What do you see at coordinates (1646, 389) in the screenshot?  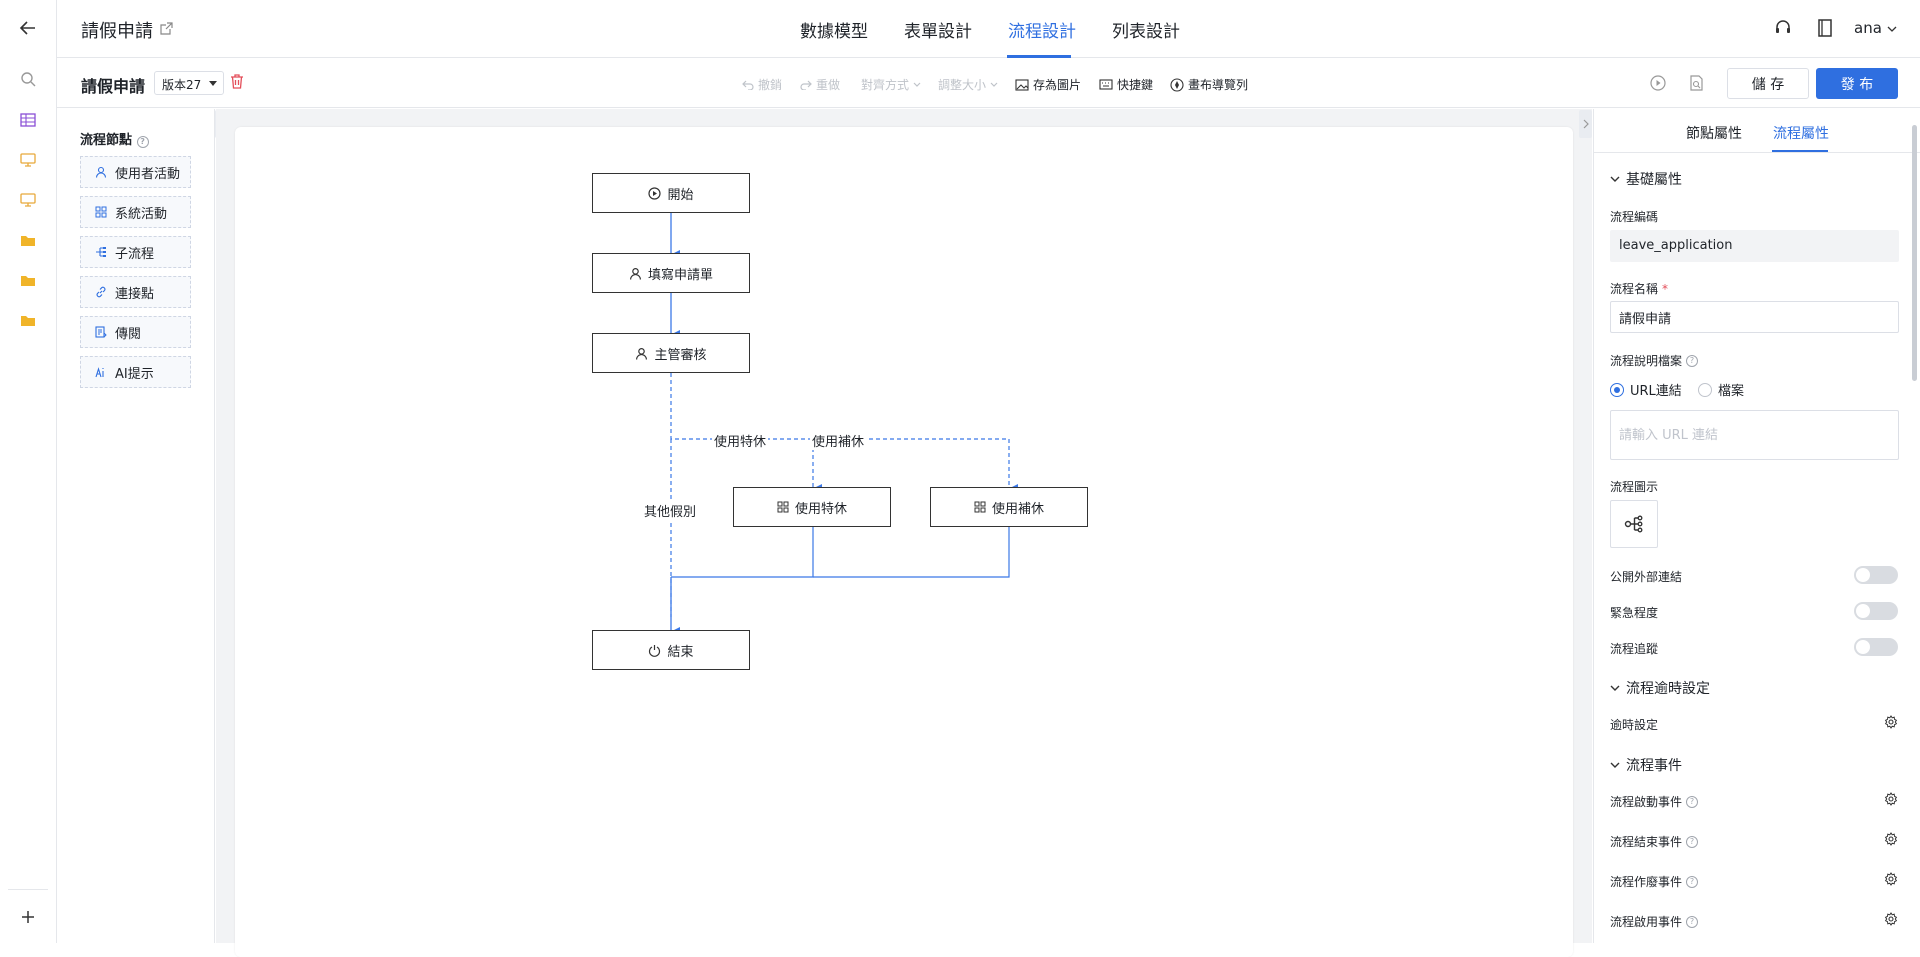 I see `radio-url: URL連結` at bounding box center [1646, 389].